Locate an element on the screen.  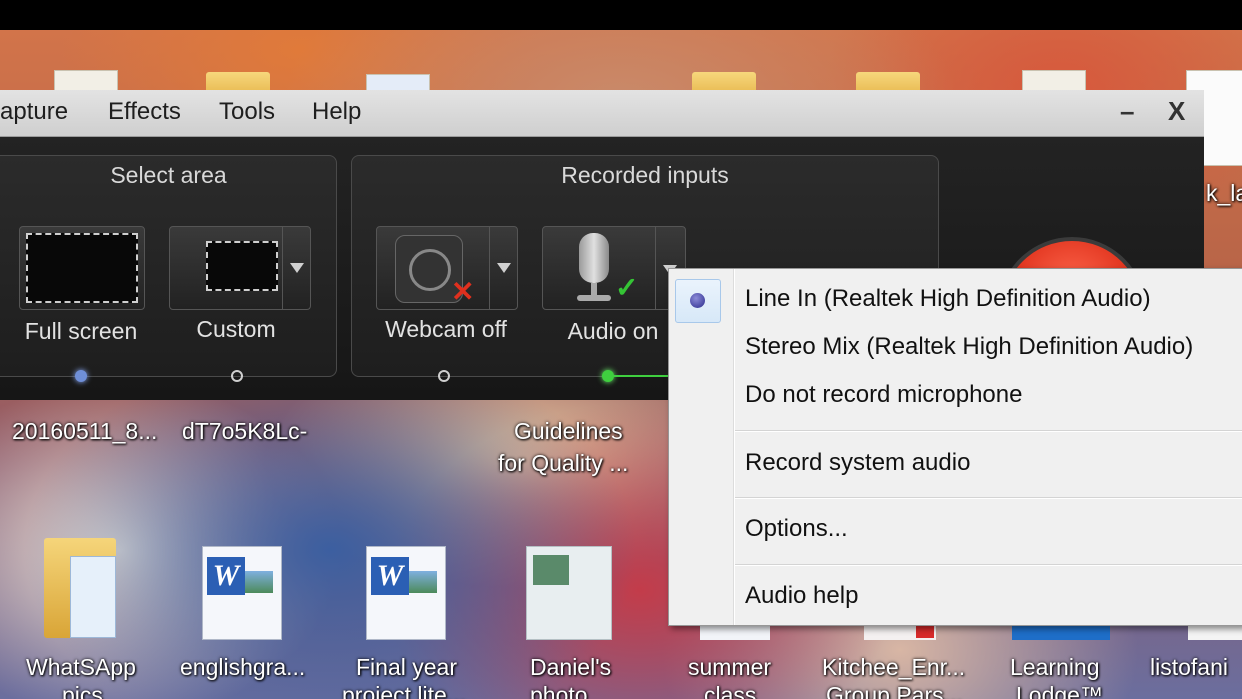
close-button: X is located at coordinates (1176, 111).